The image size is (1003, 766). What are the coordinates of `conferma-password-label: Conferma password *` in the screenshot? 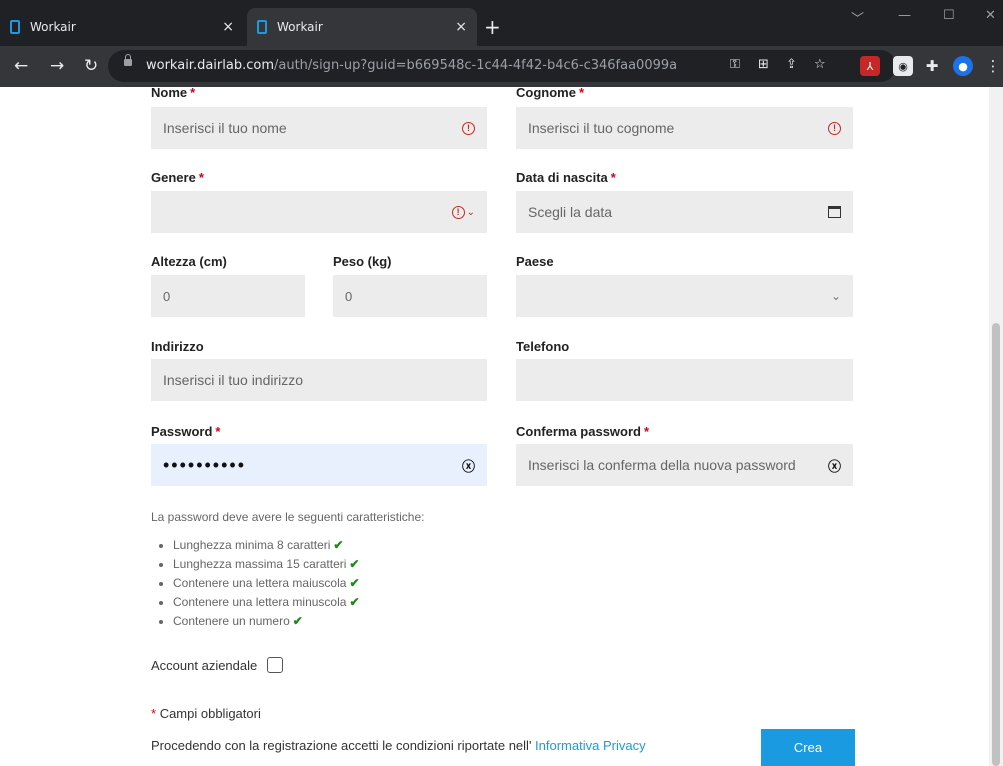 It's located at (583, 431).